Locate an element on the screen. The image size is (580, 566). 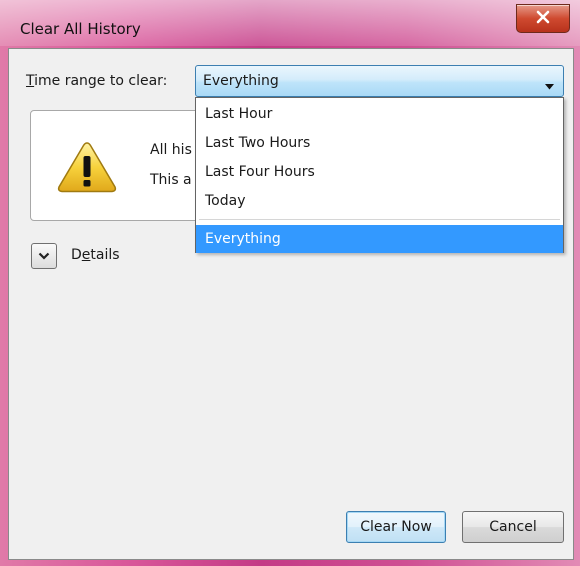
option-last-hour: Last Hour is located at coordinates (379, 114).